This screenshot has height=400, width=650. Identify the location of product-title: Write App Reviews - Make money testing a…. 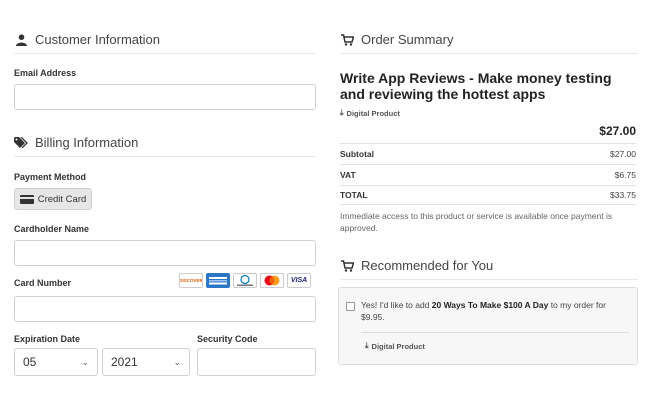
(476, 86).